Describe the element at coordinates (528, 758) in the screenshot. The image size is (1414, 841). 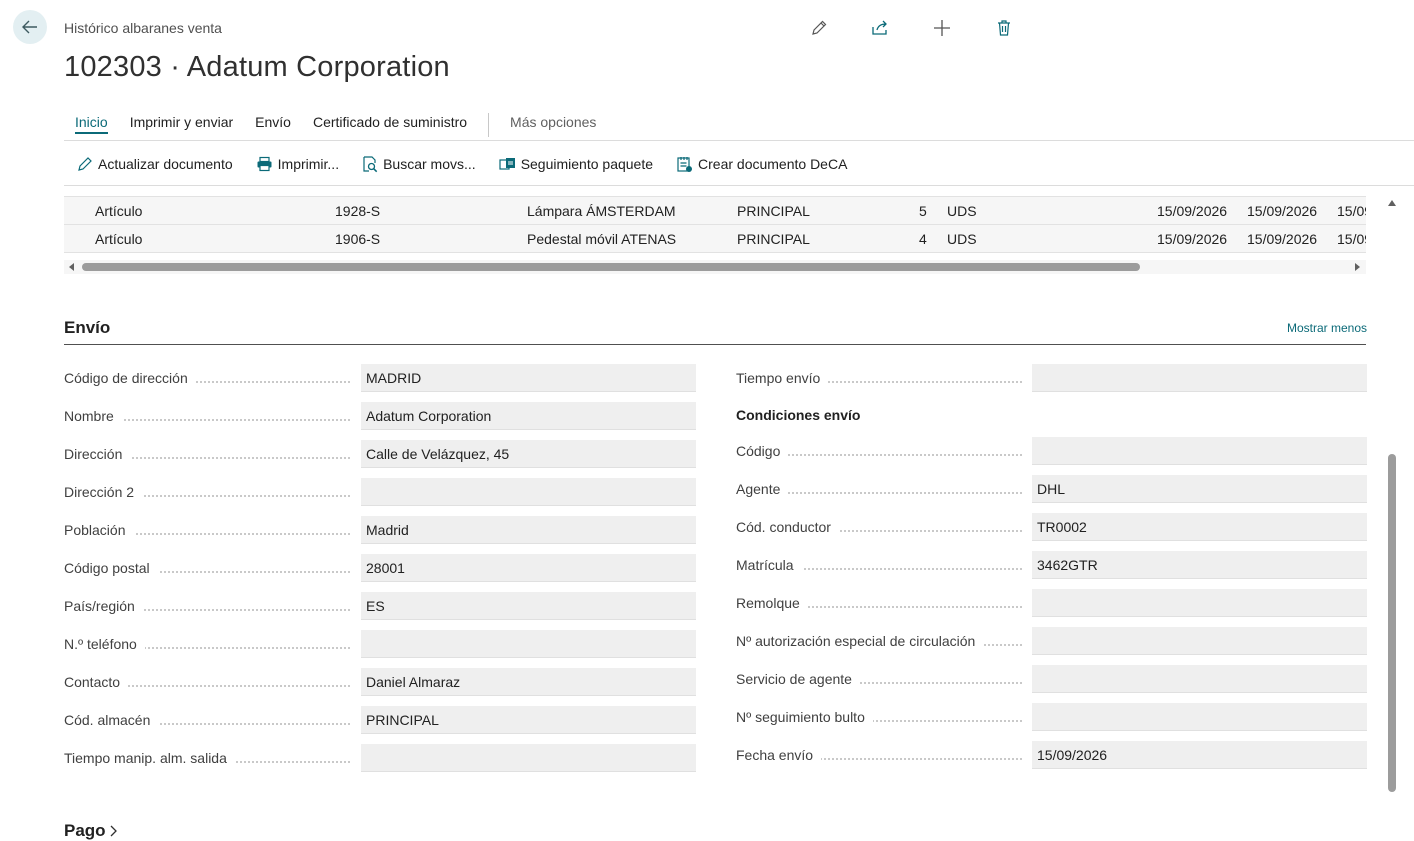
I see `field-tiempo-manip-alm-salida` at that location.